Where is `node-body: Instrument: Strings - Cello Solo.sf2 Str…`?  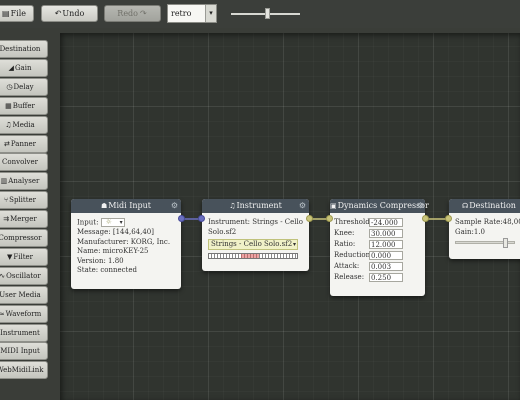 node-body: Instrument: Strings - Cello Solo.sf2 Str… is located at coordinates (255, 238).